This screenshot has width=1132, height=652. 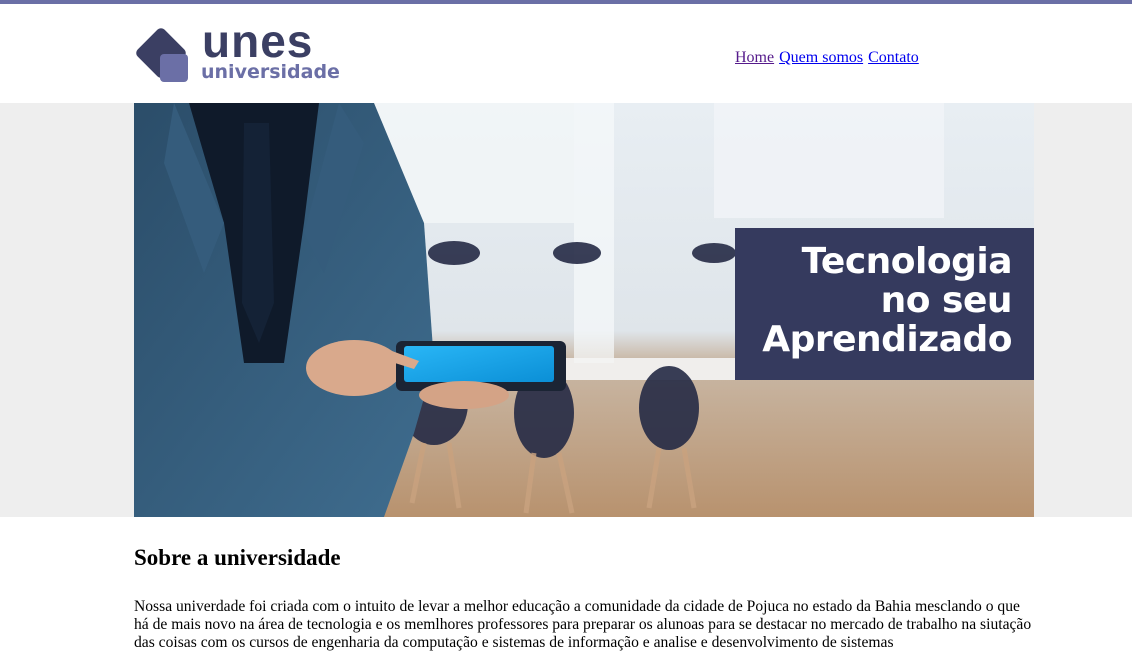 I want to click on site-logo: unes universidade, so click(x=244, y=52).